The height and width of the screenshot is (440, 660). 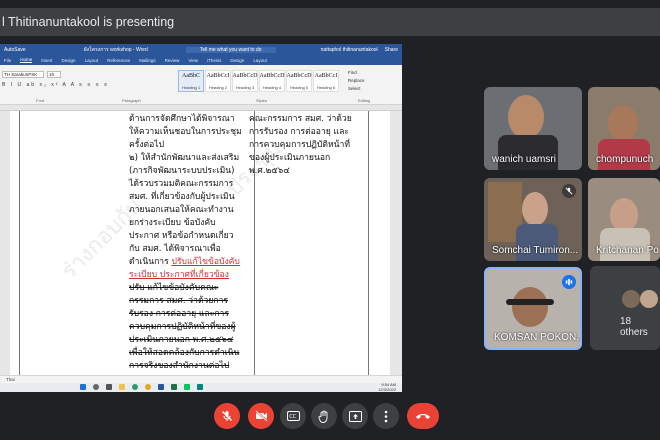 I want to click on edge-icon, so click(x=135, y=387).